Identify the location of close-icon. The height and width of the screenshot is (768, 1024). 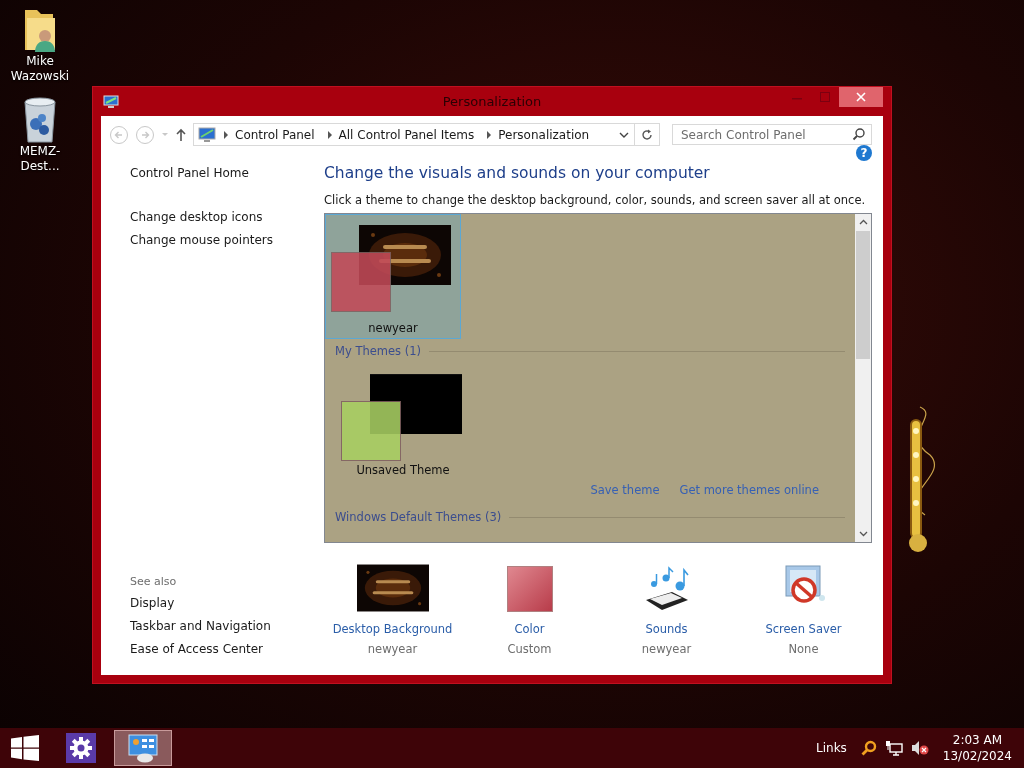
(861, 97).